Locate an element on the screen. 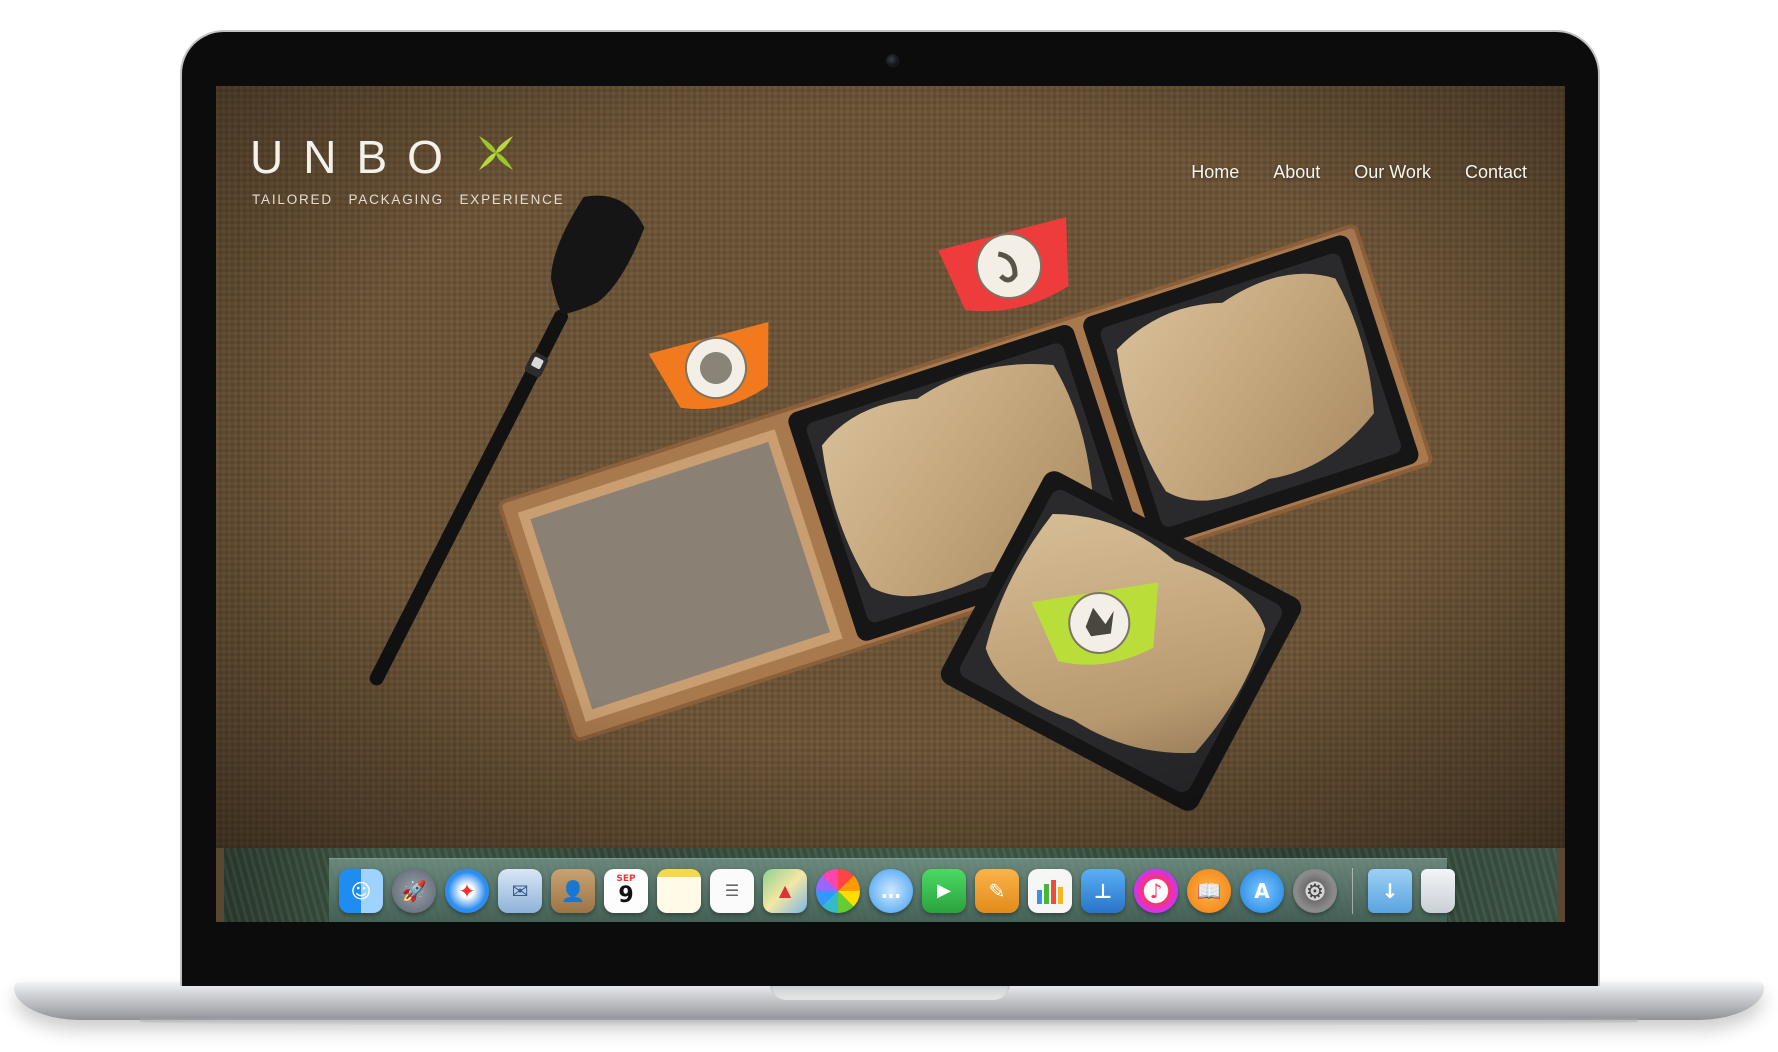  ibooks-icon: 📖 is located at coordinates (1209, 890).